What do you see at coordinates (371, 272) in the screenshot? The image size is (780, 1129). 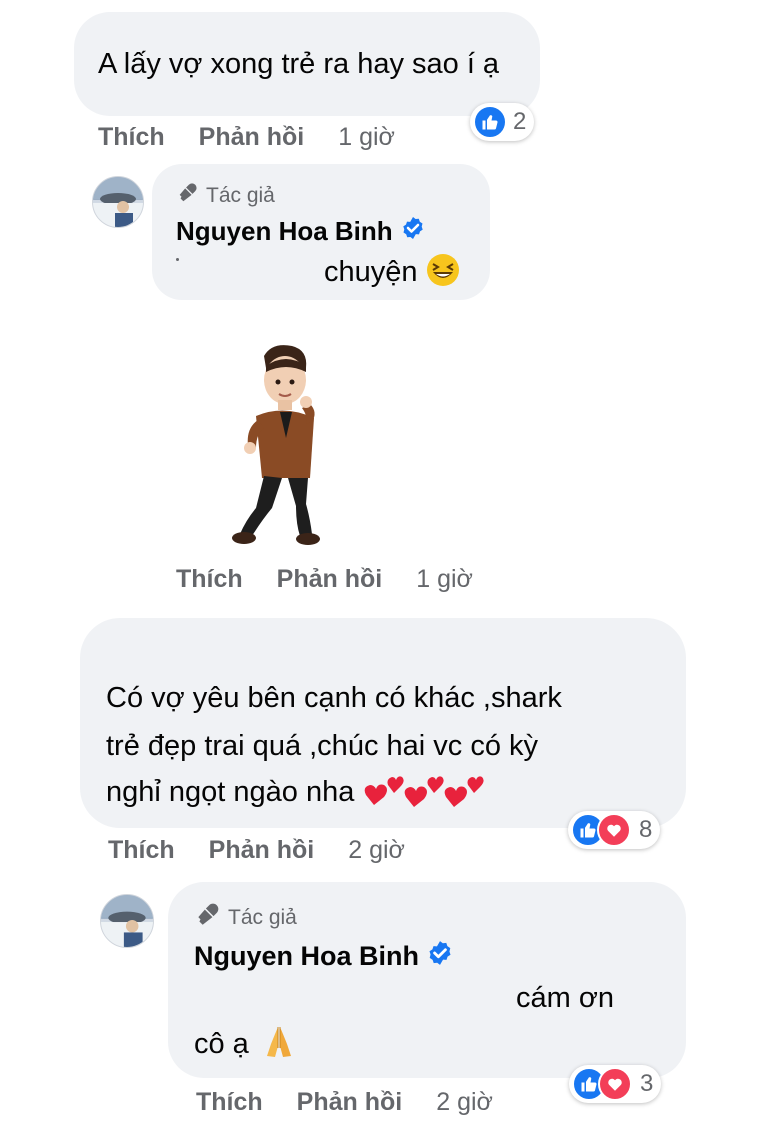 I see `comment-text: chuyện` at bounding box center [371, 272].